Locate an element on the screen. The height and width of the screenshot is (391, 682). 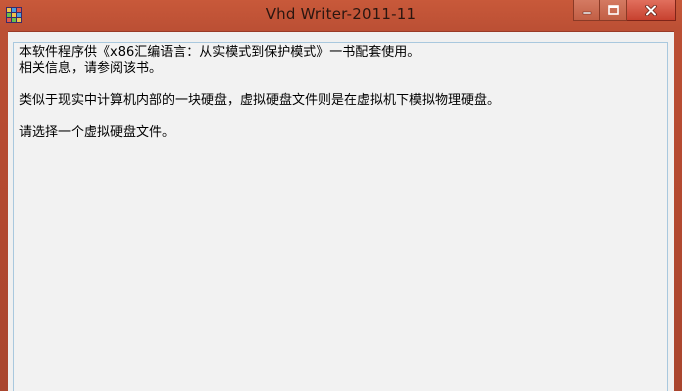
info-line-4: 请选择一个虚拟硬盘文件。 is located at coordinates (97, 132).